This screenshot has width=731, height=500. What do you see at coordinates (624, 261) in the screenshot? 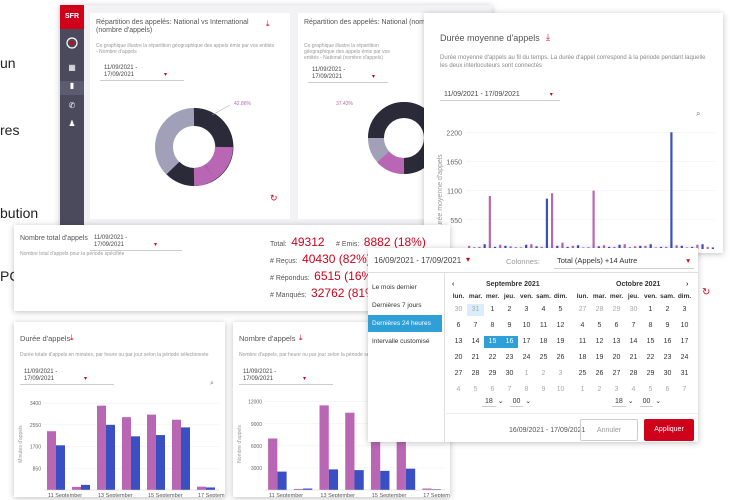
I see `columns-select: Total (Appels) +14 Autre ▾` at bounding box center [624, 261].